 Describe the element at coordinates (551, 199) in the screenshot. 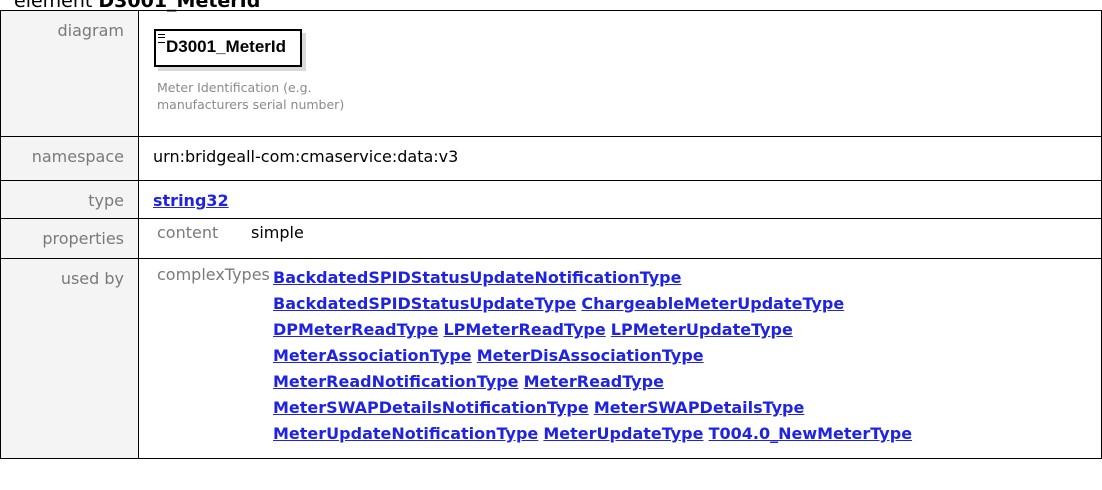

I see `type-row: type string32` at that location.